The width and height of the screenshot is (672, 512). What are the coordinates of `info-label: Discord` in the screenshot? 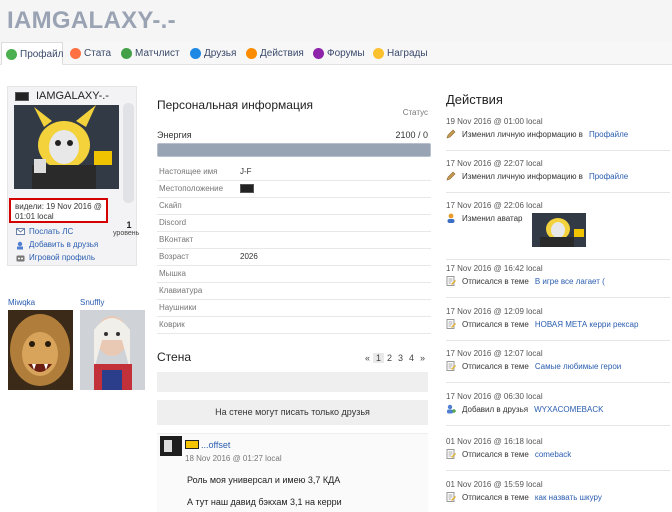 It's located at (173, 222).